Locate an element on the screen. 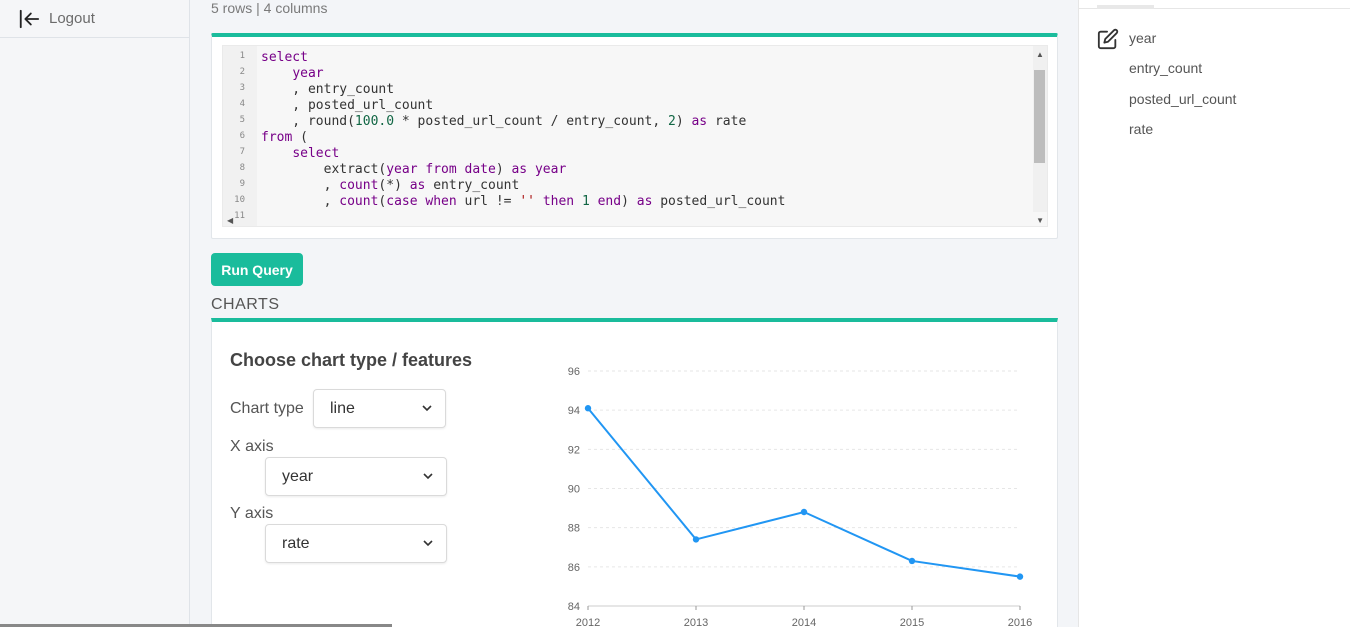 The height and width of the screenshot is (627, 1350). logout-icon is located at coordinates (29, 18).